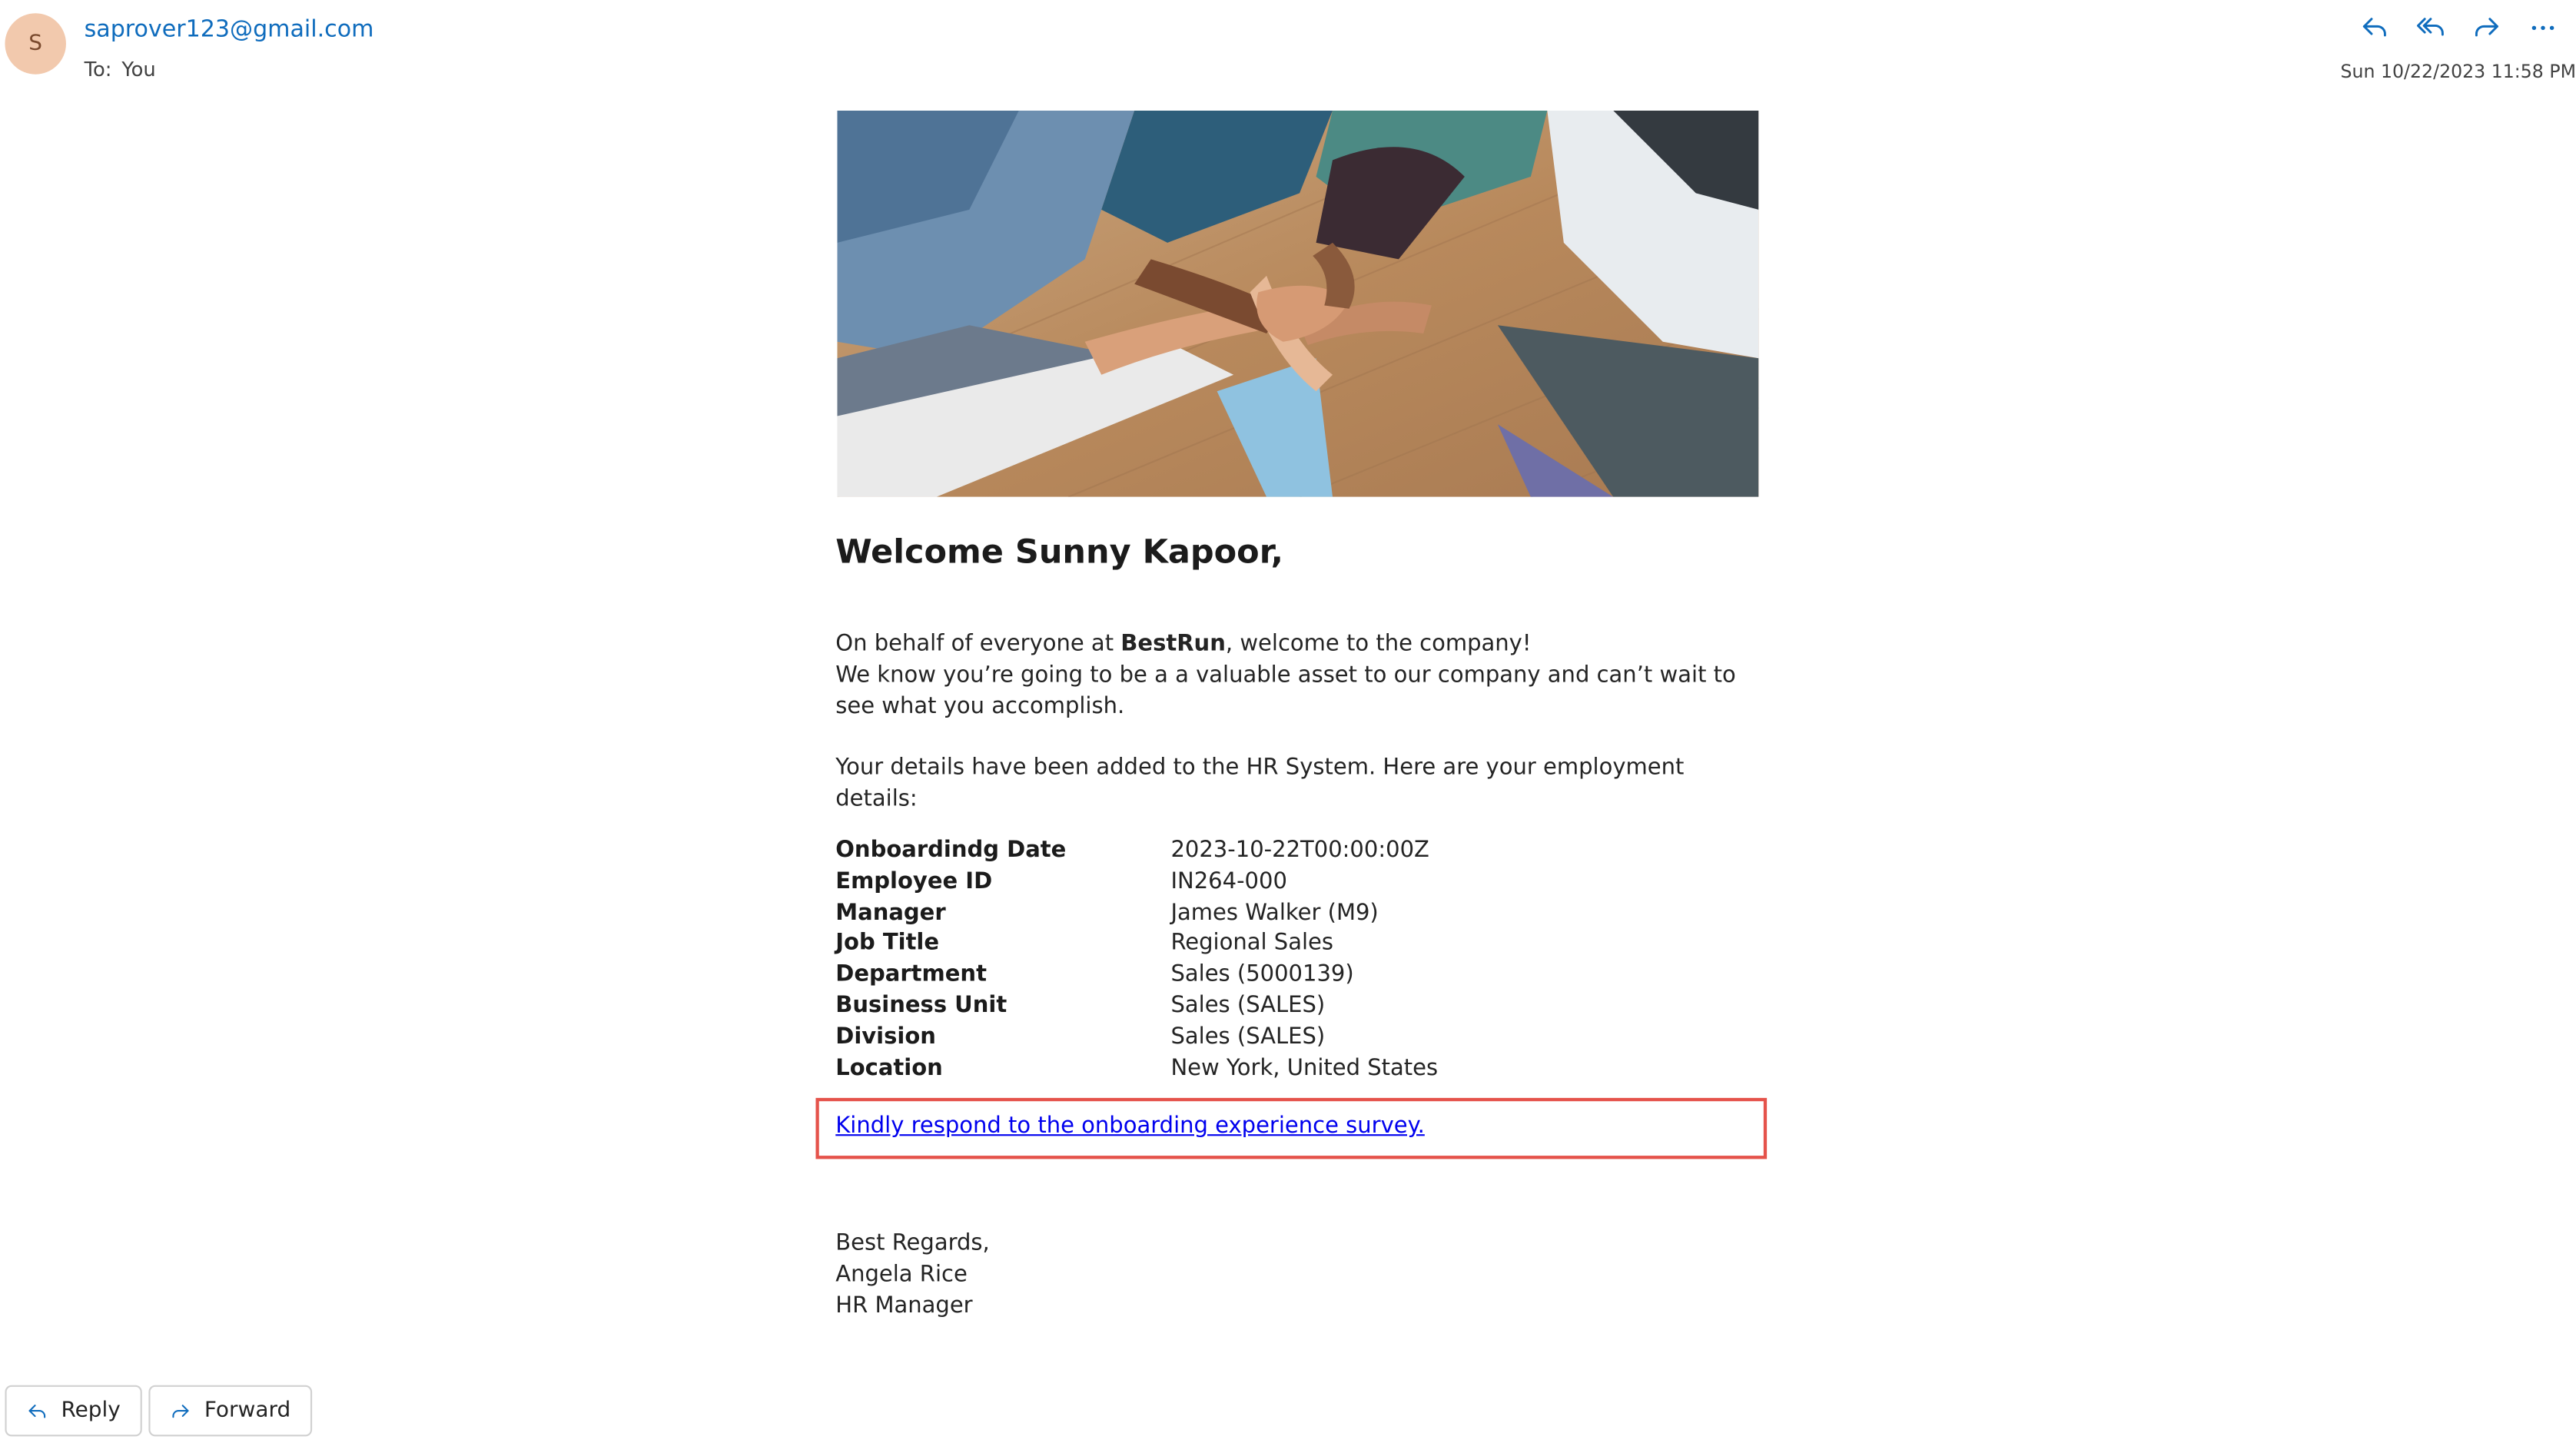 The image size is (2576, 1443). I want to click on detail-row: Department Sales (5000139), so click(1136, 975).